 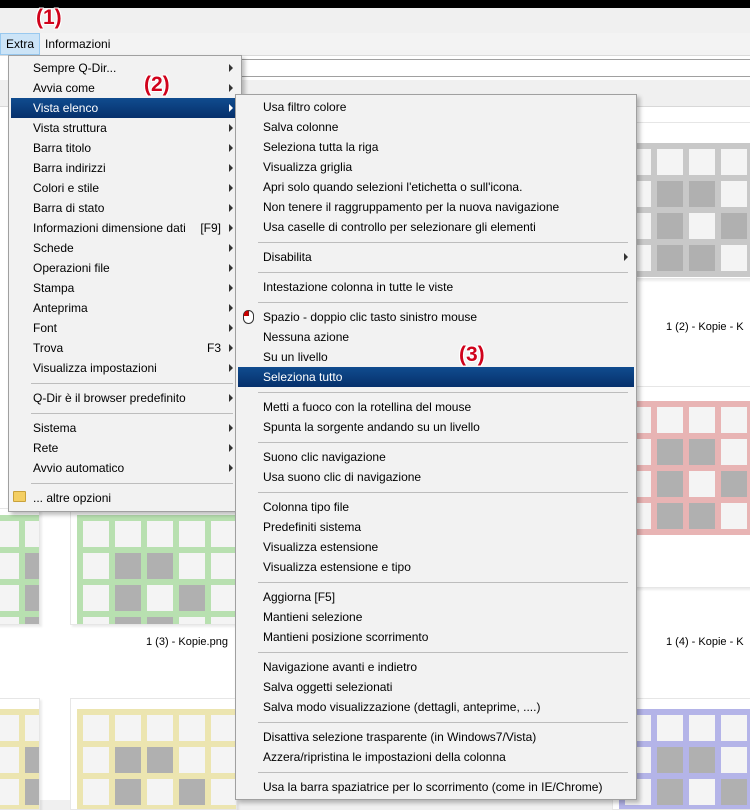 What do you see at coordinates (308, 167) in the screenshot?
I see `menu-item-label: Visualizza griglia` at bounding box center [308, 167].